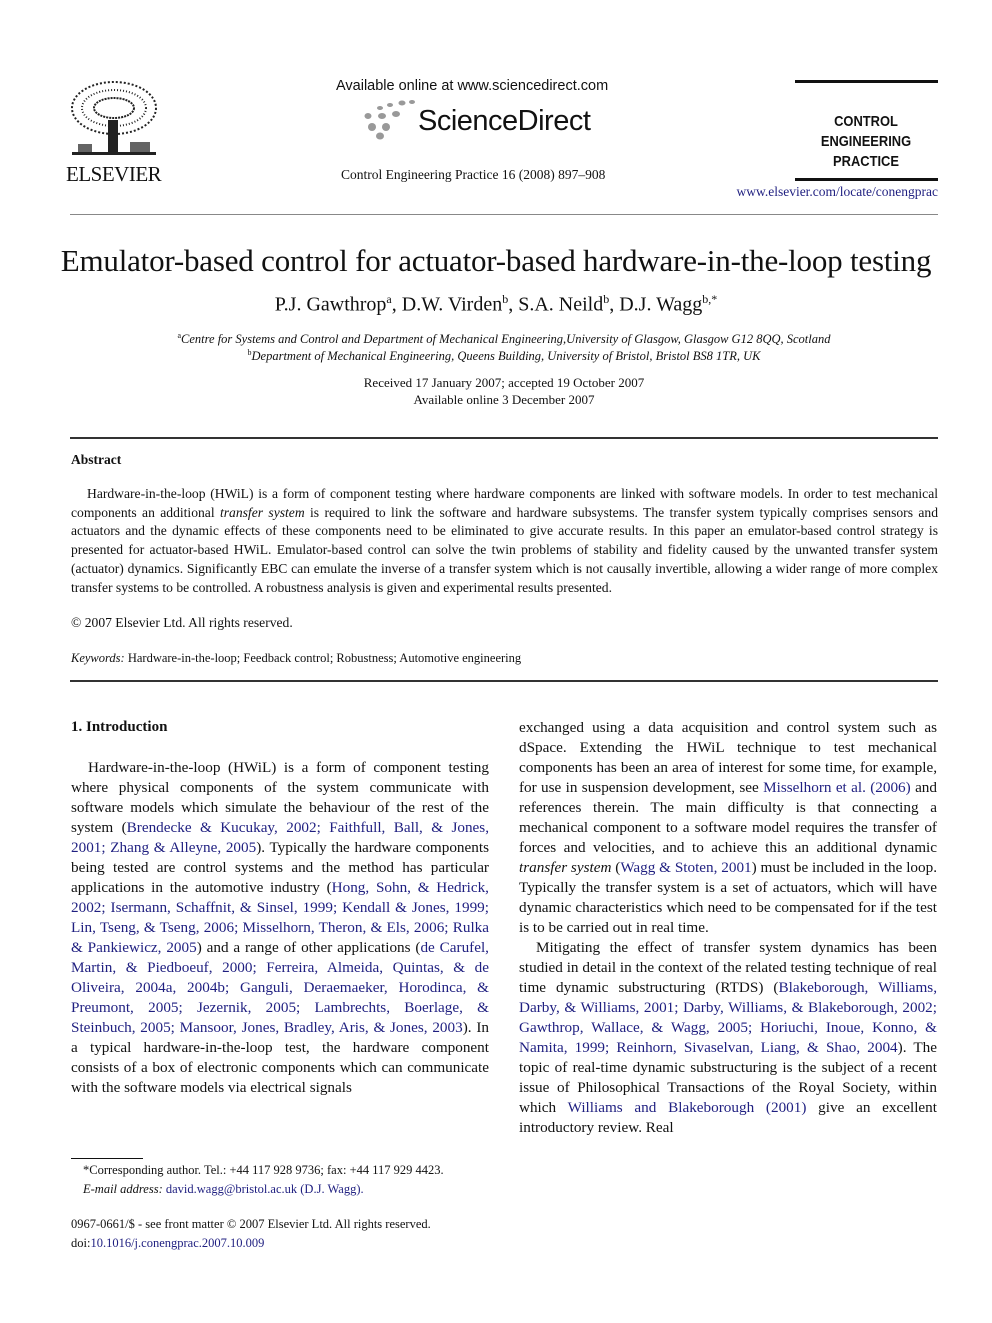 This screenshot has width=992, height=1323. I want to click on email-label: E-mail address:, so click(123, 1189).